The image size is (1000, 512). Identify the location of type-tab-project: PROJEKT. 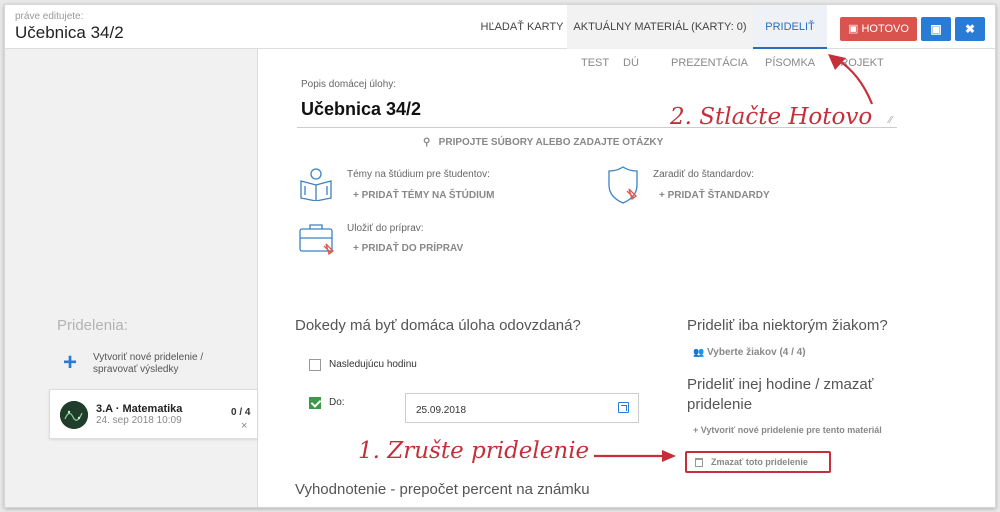
(858, 63).